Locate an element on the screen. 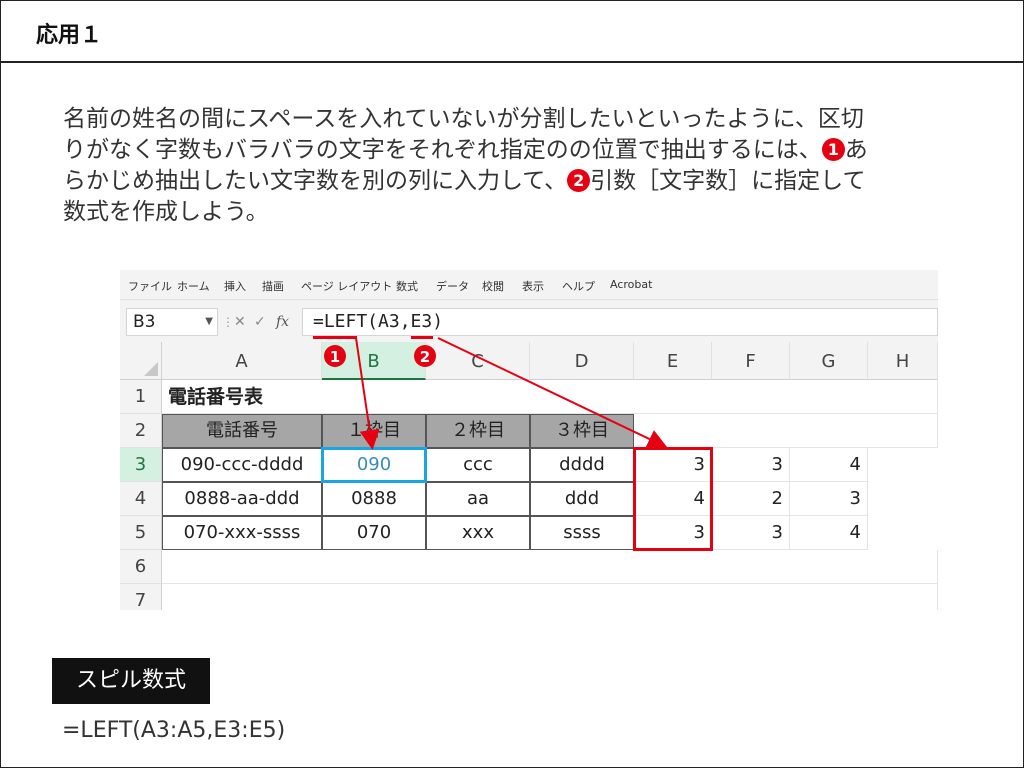 The image size is (1024, 768). cell-c4: aa is located at coordinates (478, 499).